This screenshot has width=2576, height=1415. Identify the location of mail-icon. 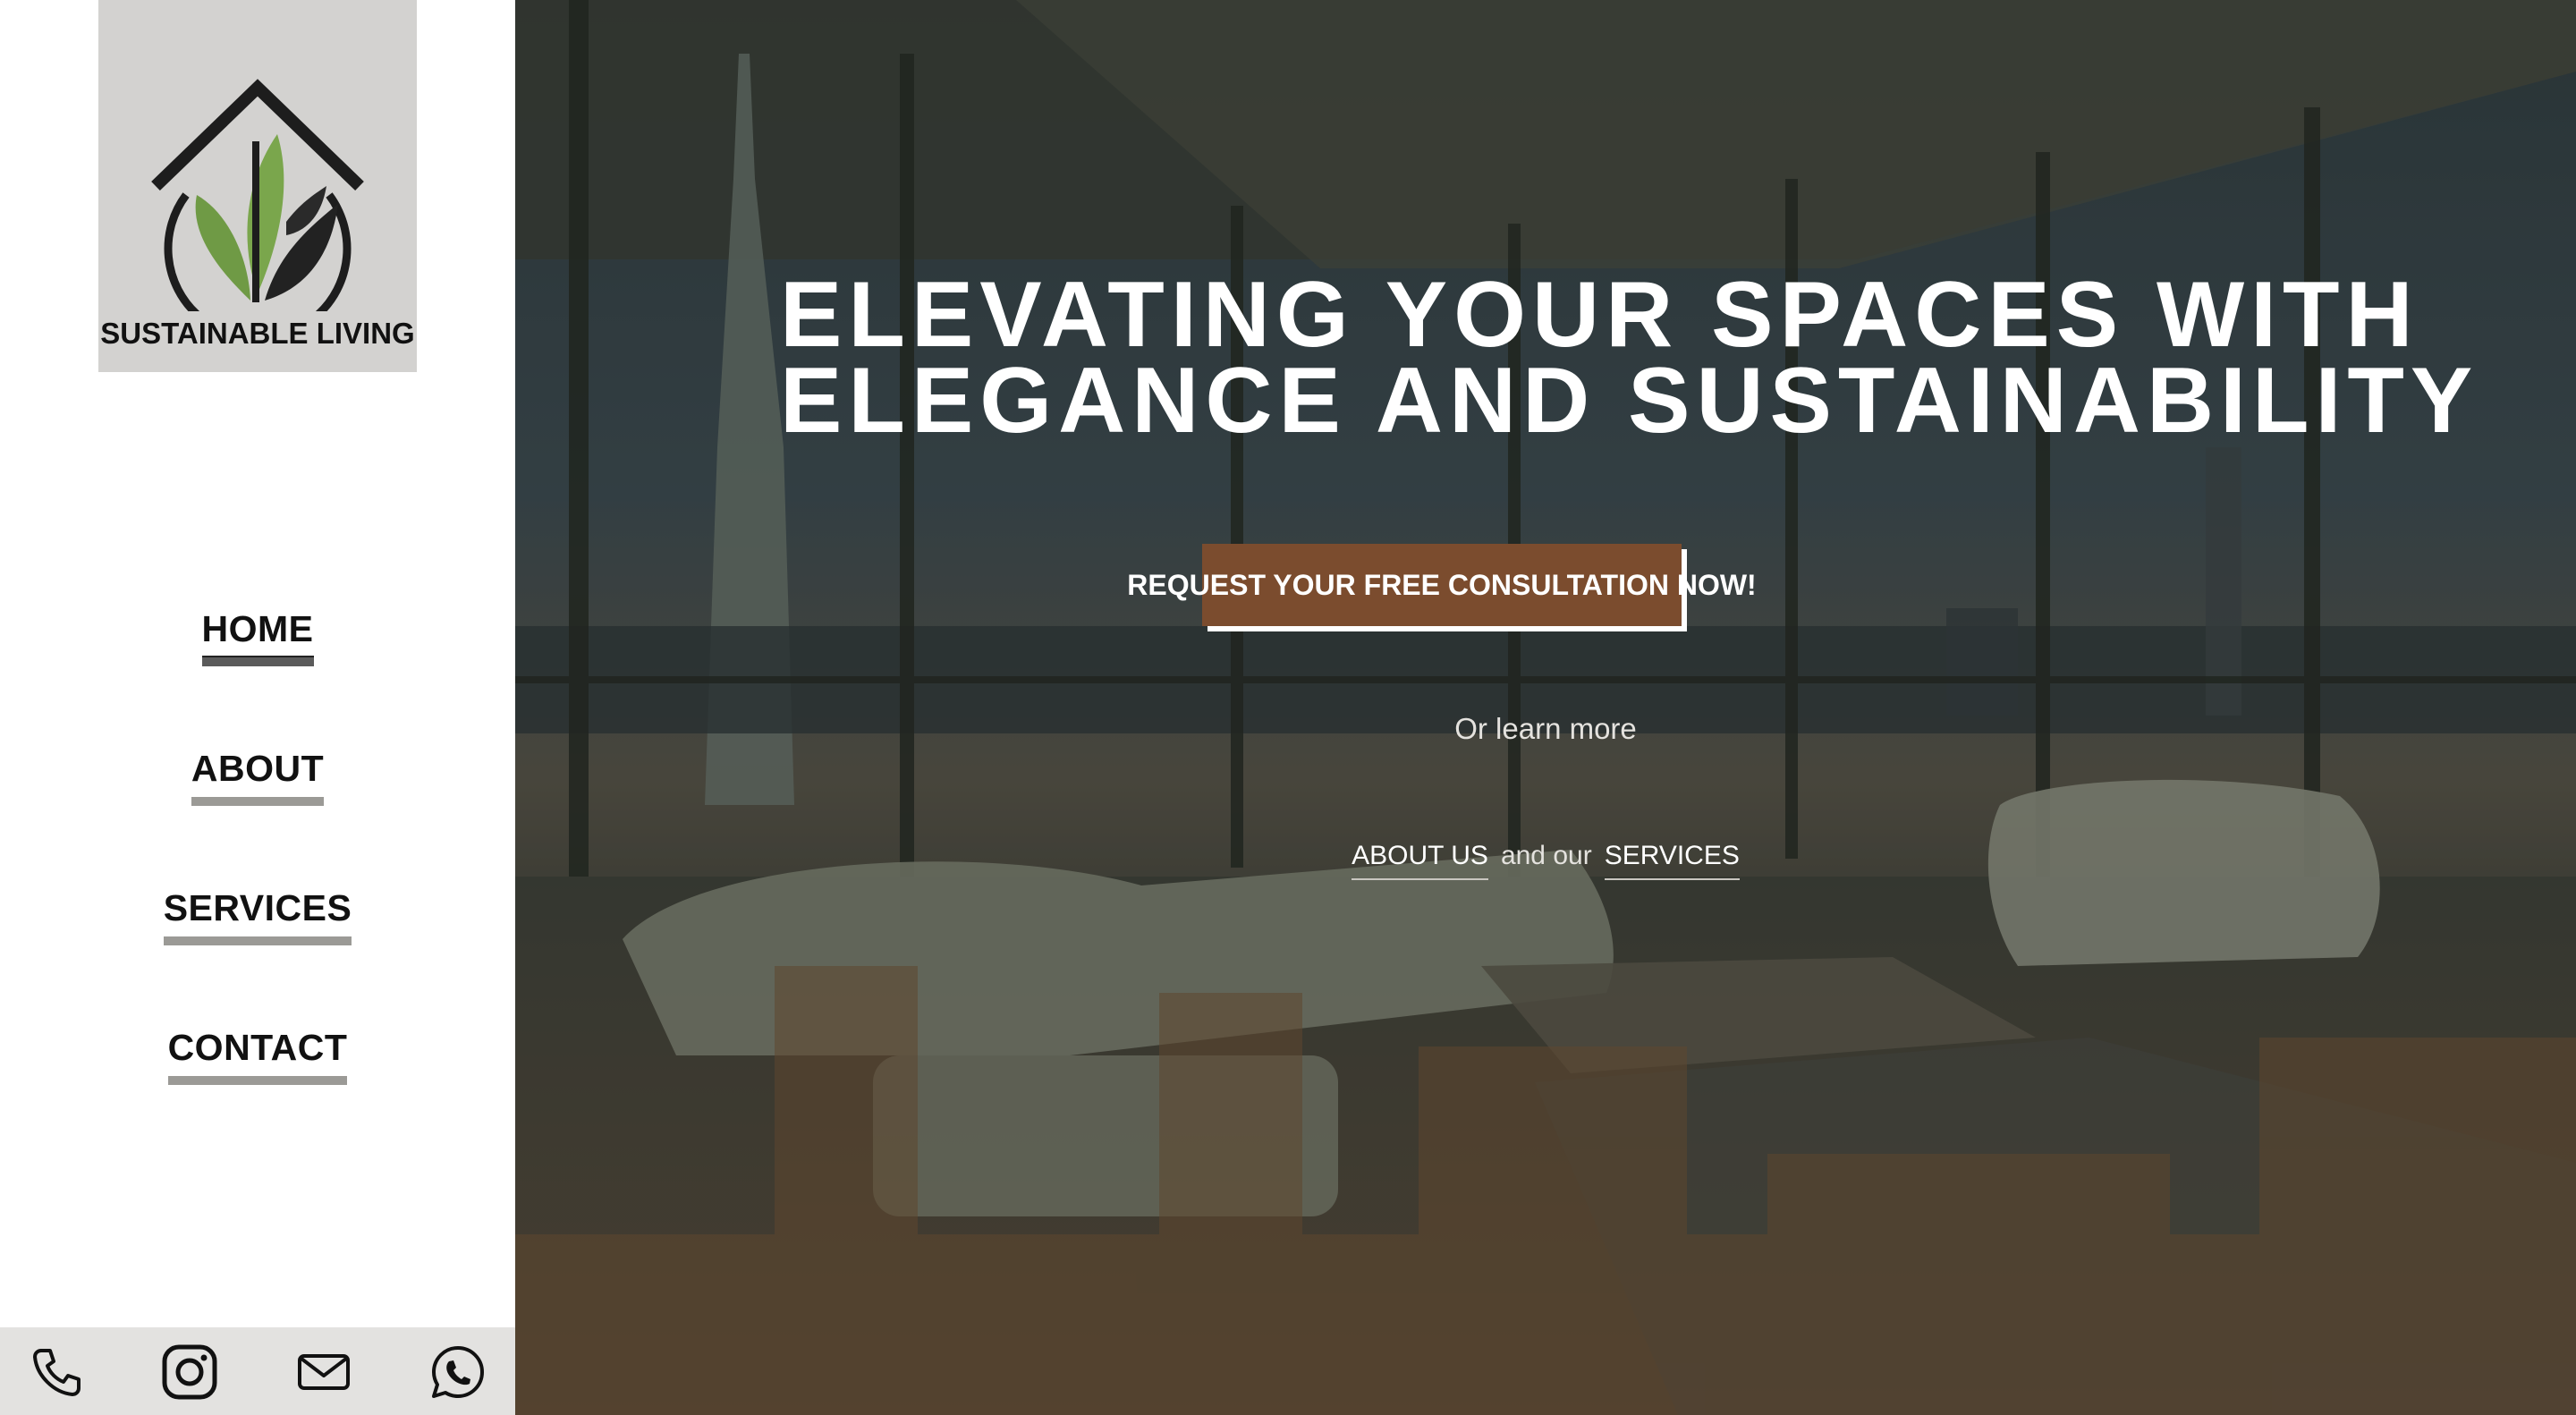
(323, 1372).